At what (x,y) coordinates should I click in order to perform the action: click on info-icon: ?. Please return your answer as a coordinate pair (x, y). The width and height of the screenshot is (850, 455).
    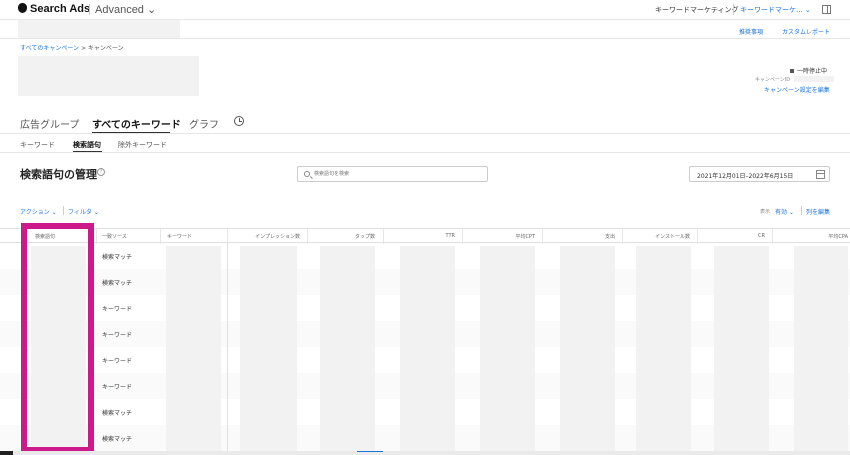
    Looking at the image, I should click on (101, 172).